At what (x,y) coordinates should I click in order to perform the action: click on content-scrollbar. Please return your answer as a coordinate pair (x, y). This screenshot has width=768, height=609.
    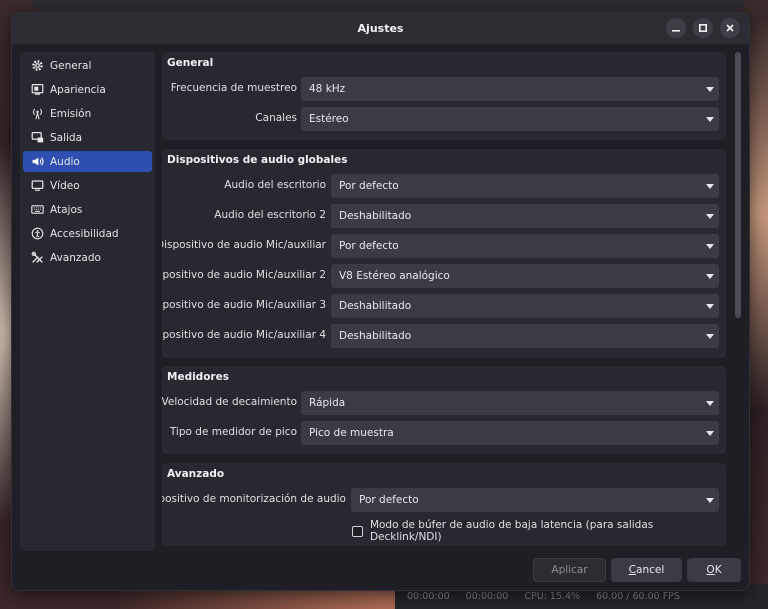
    Looking at the image, I should click on (738, 299).